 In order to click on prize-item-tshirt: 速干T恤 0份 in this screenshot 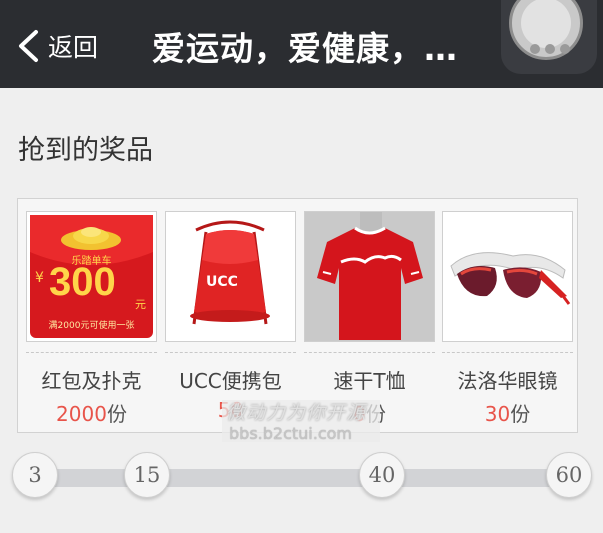, I will do `click(369, 319)`.